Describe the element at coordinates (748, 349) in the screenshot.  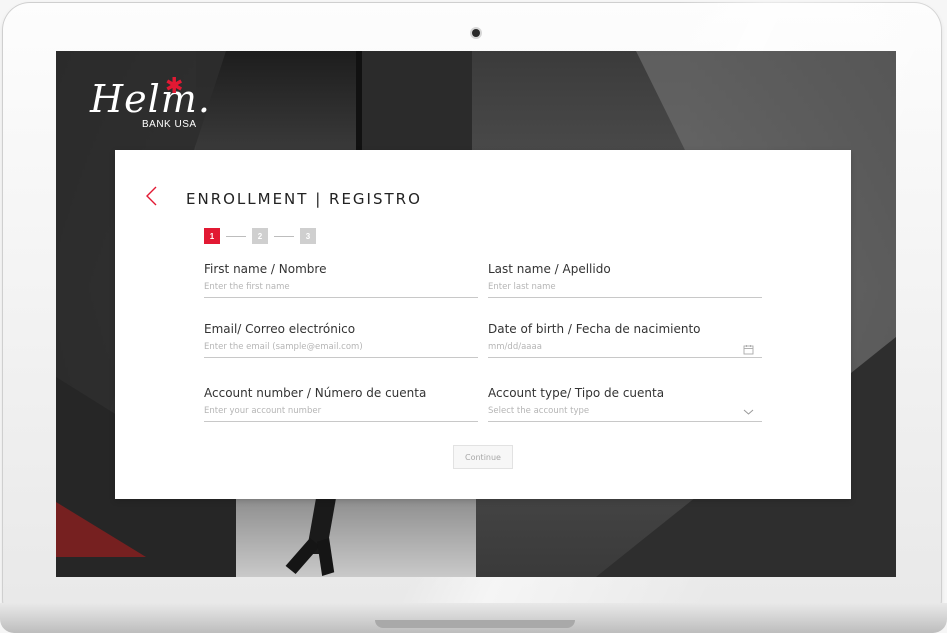
I see `calendar-icon` at that location.